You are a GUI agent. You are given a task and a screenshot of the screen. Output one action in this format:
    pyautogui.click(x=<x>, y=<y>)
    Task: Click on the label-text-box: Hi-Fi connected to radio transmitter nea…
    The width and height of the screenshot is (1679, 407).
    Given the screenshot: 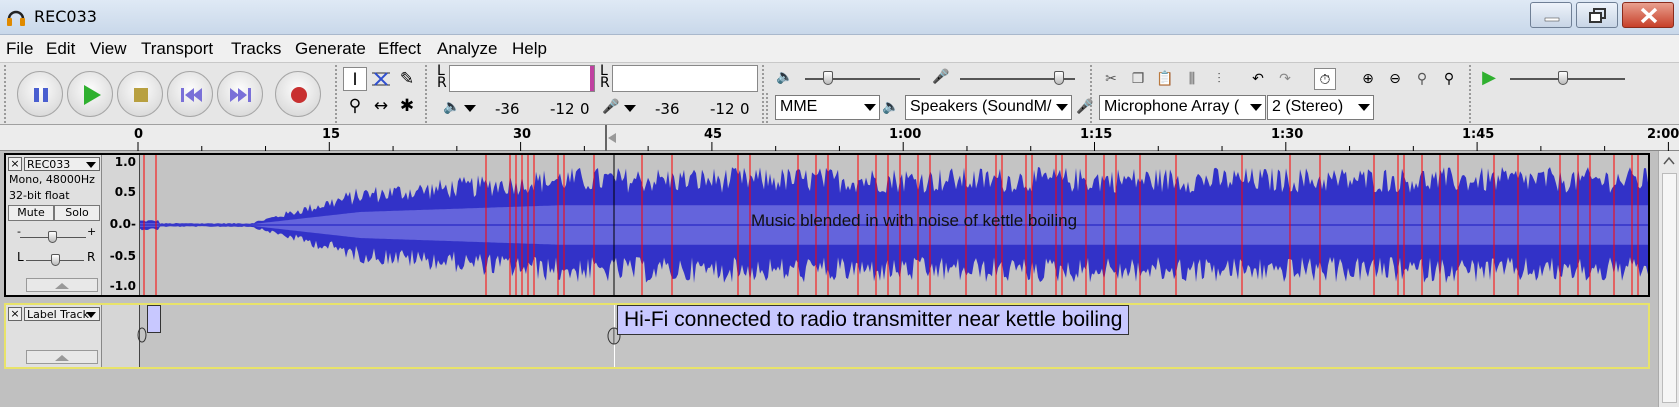 What is the action you would take?
    pyautogui.click(x=873, y=320)
    